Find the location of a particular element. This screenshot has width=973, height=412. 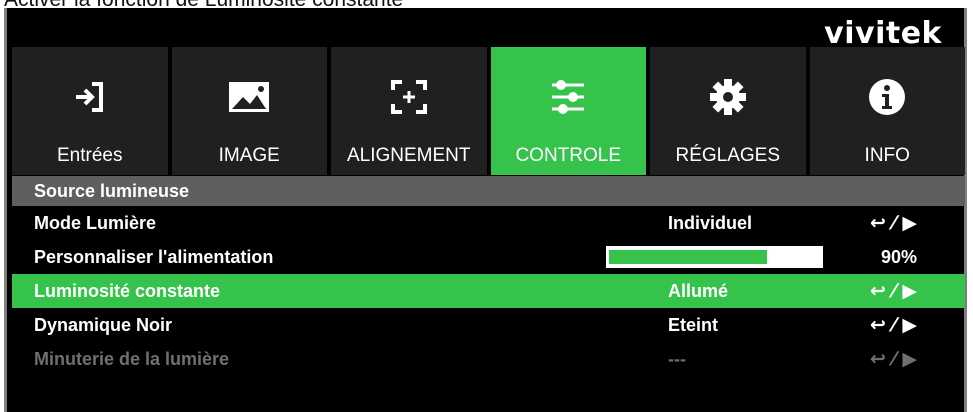

tab-alignement: ALIGNEMENT is located at coordinates (409, 111).